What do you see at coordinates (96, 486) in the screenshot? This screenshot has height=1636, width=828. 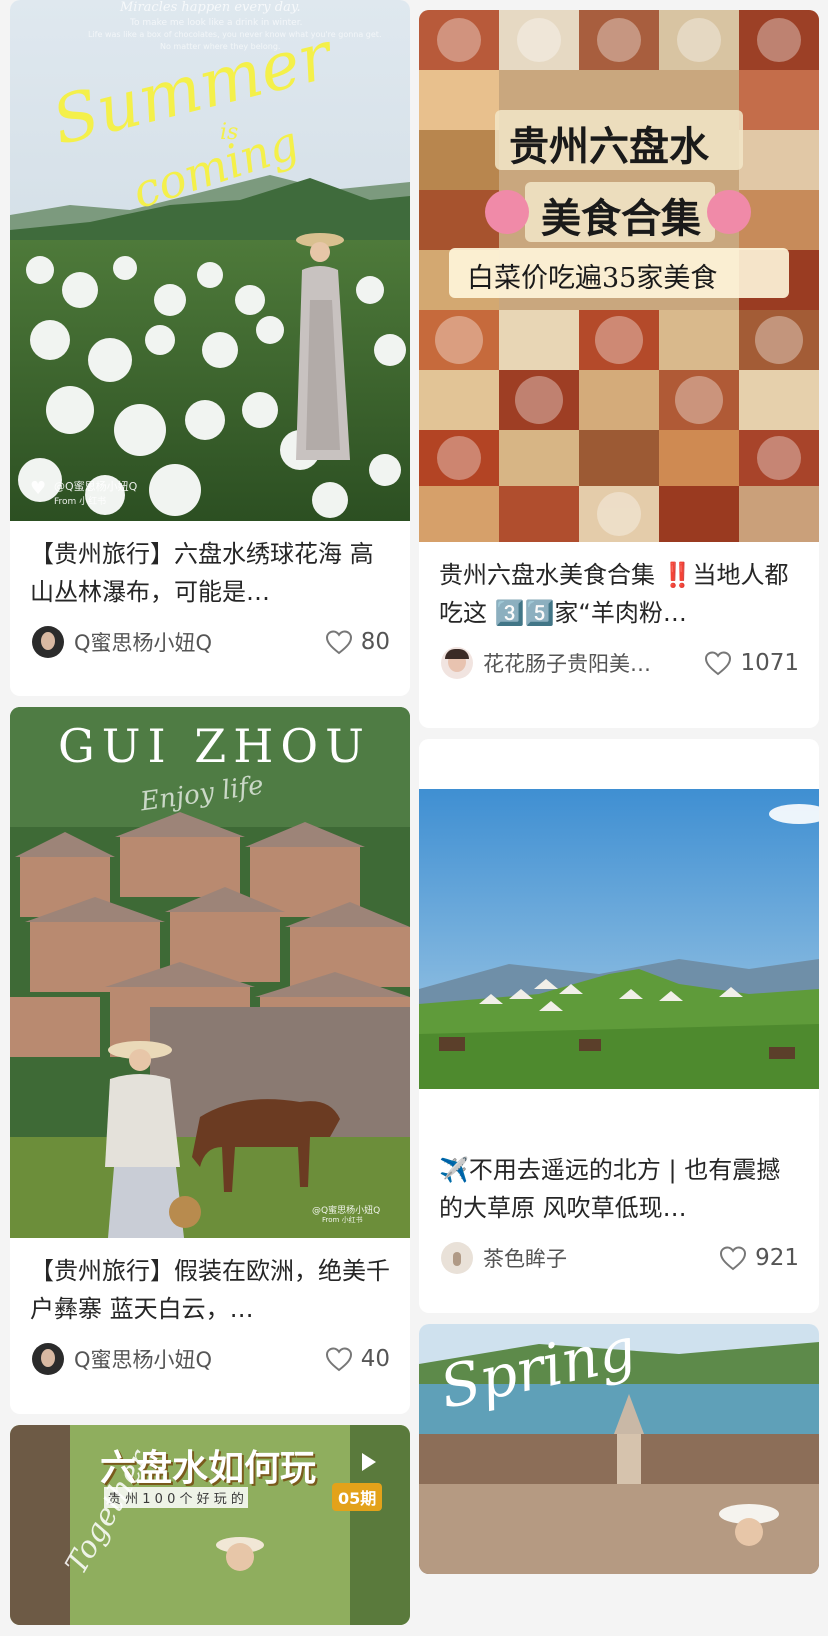 I see `watermark: @Q蜜思杨小妞Q` at bounding box center [96, 486].